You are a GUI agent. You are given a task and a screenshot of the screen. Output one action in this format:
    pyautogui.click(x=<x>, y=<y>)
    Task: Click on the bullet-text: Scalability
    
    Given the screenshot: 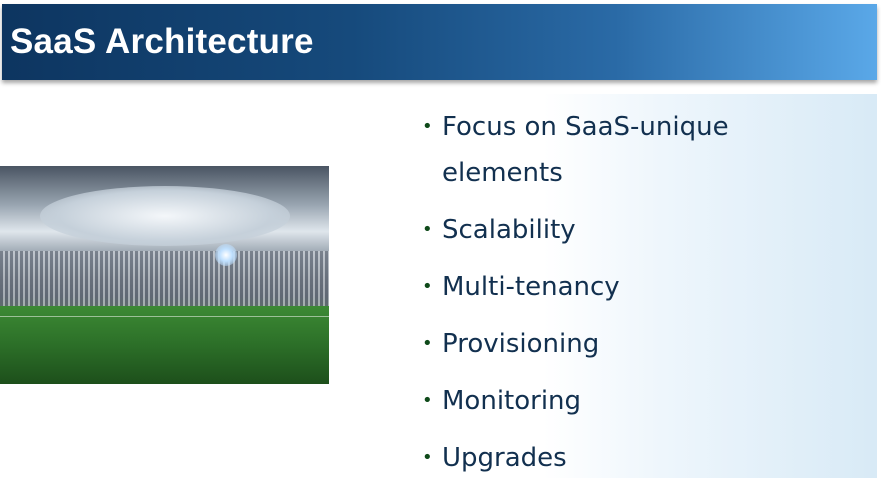 What is the action you would take?
    pyautogui.click(x=509, y=230)
    